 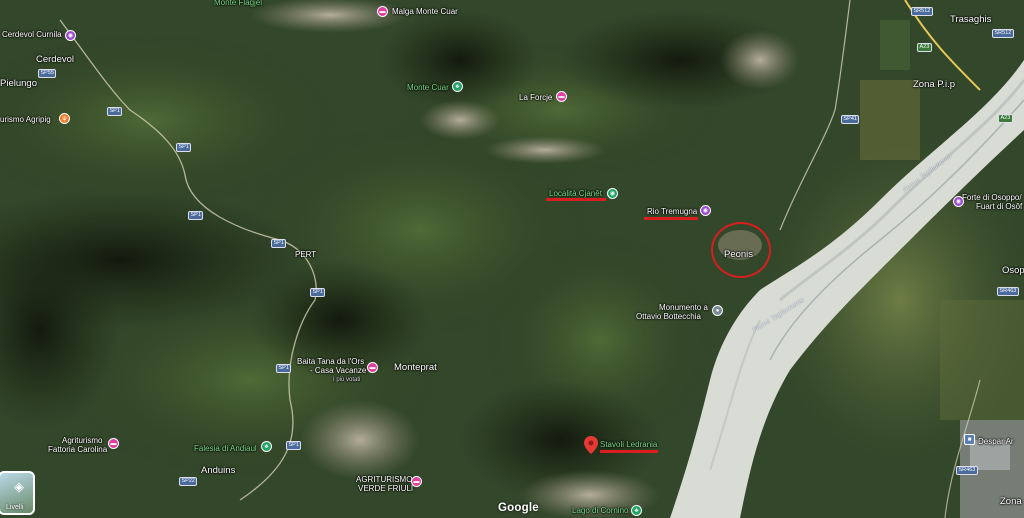 I want to click on place-cerdevol: Cerdevol, so click(x=55, y=60).